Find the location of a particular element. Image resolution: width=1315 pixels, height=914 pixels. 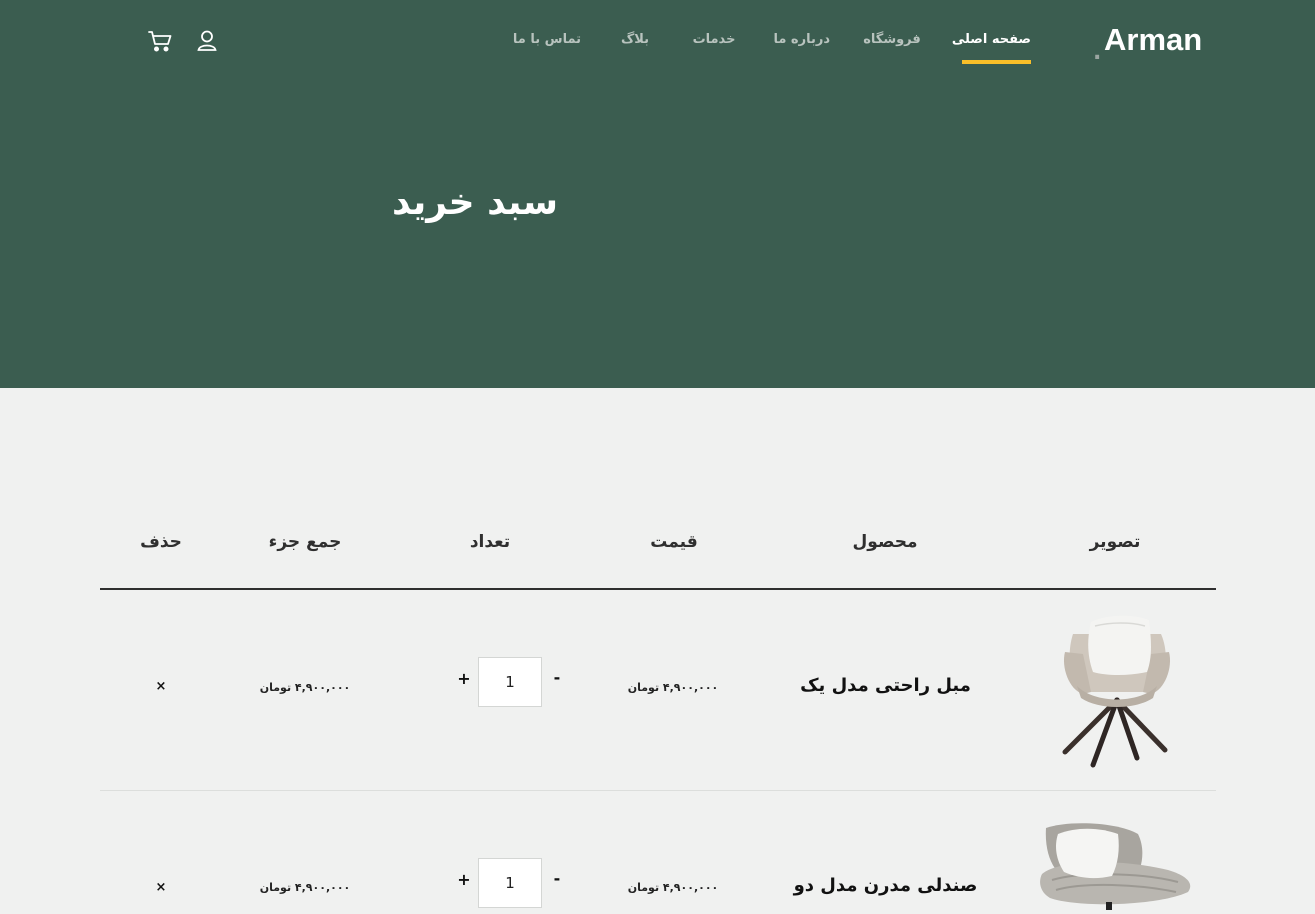

nav-active-indicator is located at coordinates (996, 62).